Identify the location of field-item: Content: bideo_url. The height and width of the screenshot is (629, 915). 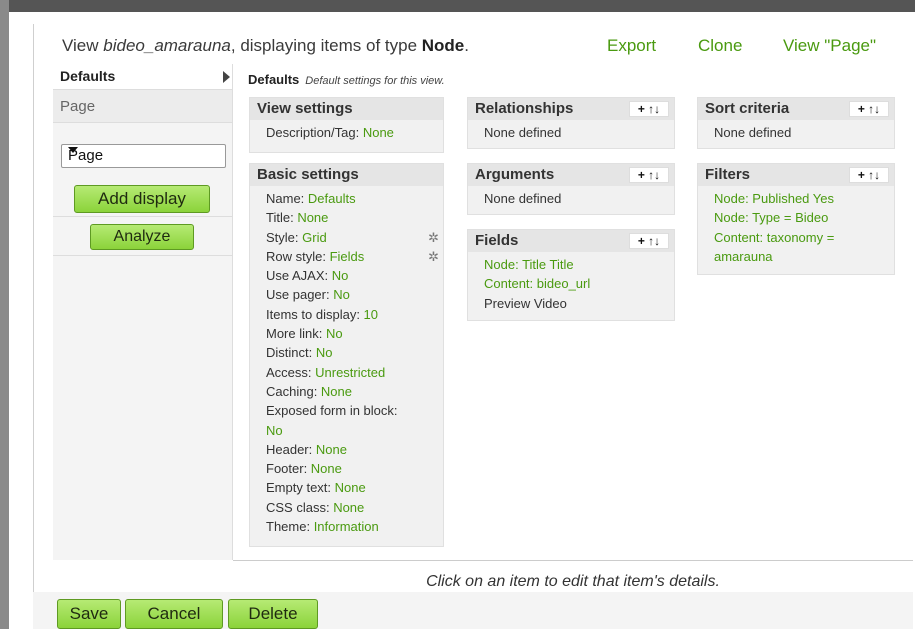
(579, 283).